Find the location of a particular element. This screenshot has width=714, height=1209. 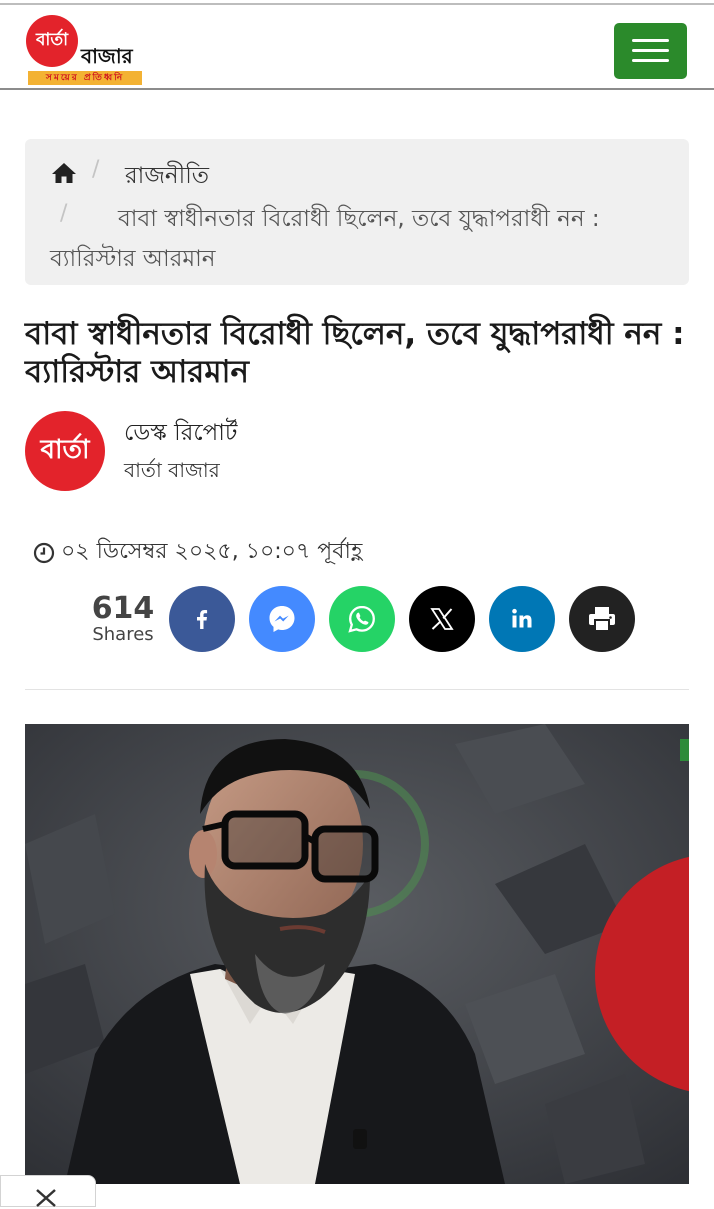

publish-date: ০২ ডিসেম্বর ২০২৫, ১০:০৭ পূর্বাহ্ণ is located at coordinates (197, 552).